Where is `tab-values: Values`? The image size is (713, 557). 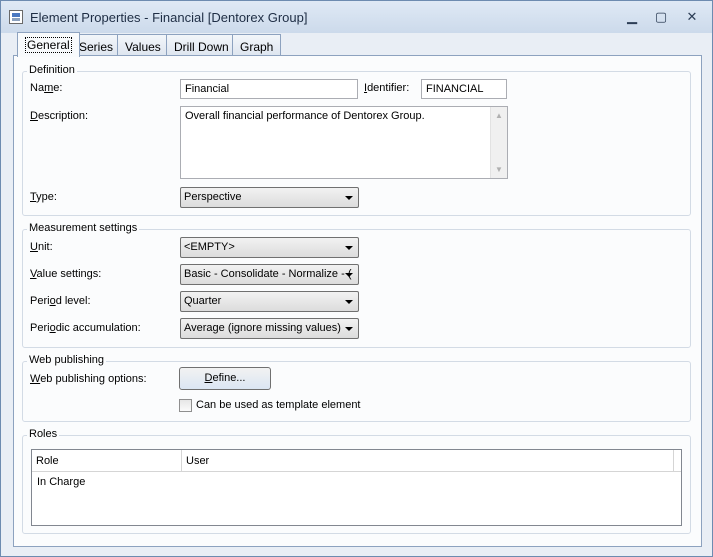
tab-values: Values is located at coordinates (143, 45).